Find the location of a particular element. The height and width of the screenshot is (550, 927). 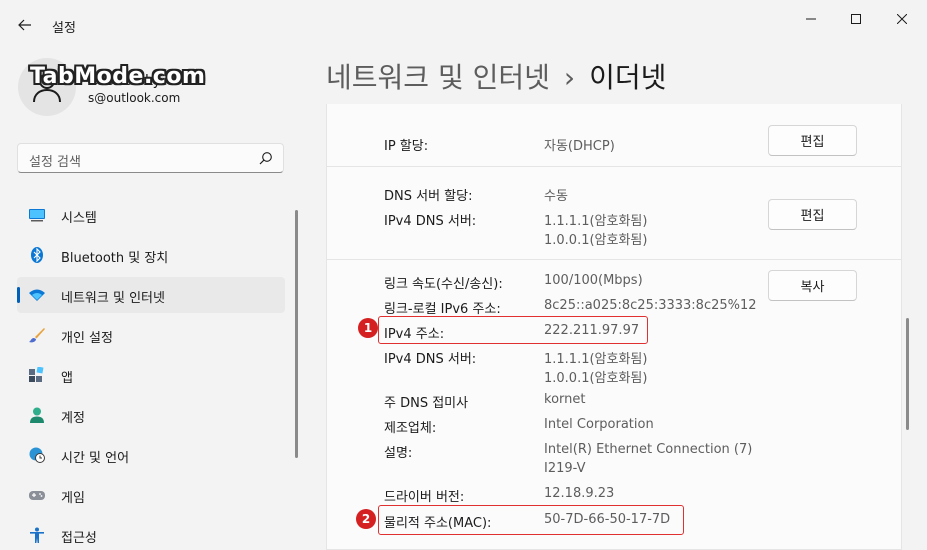

sidebar-scrollbar is located at coordinates (296, 334).